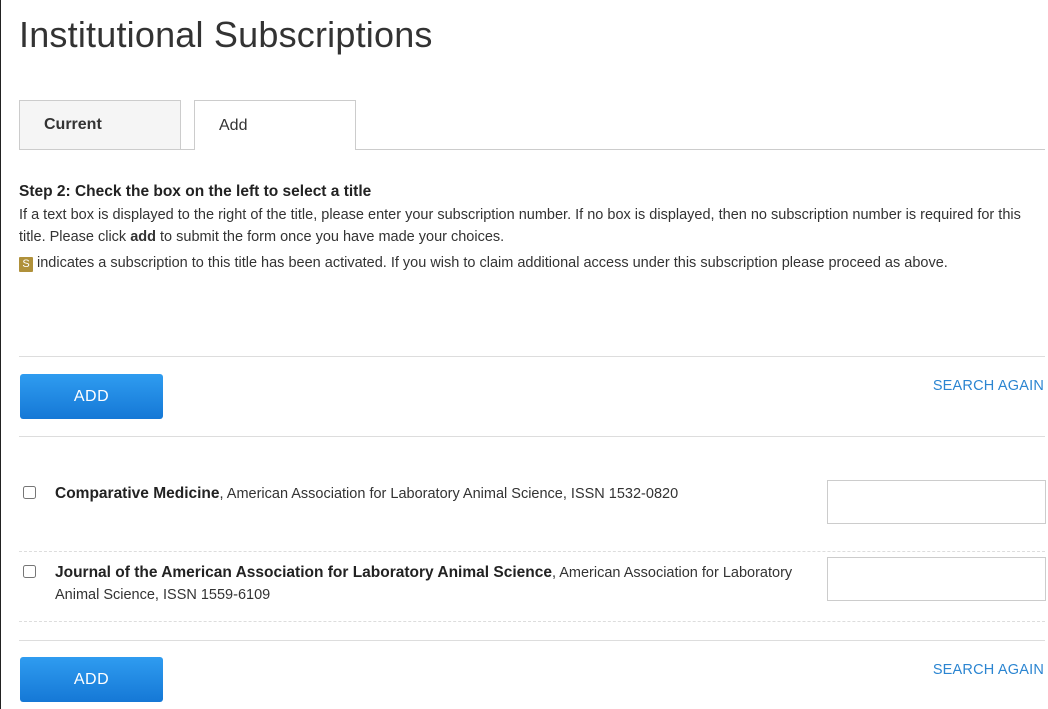  What do you see at coordinates (988, 386) in the screenshot?
I see `search-again-link-top: SEARCH AGAIN` at bounding box center [988, 386].